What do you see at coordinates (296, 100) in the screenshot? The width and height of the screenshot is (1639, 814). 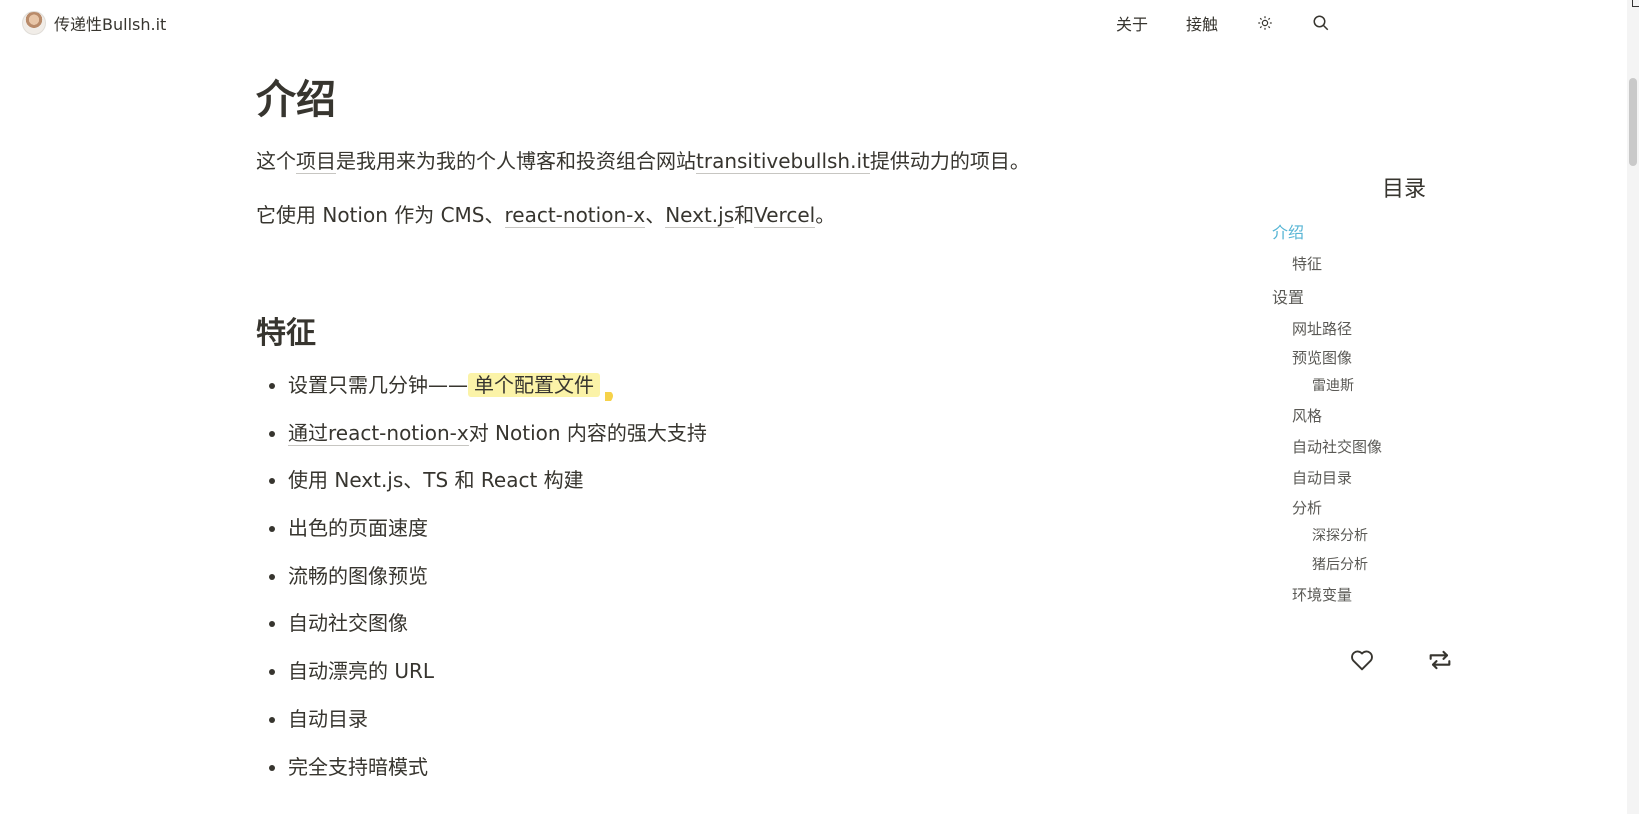 I see `page-title: 介绍` at bounding box center [296, 100].